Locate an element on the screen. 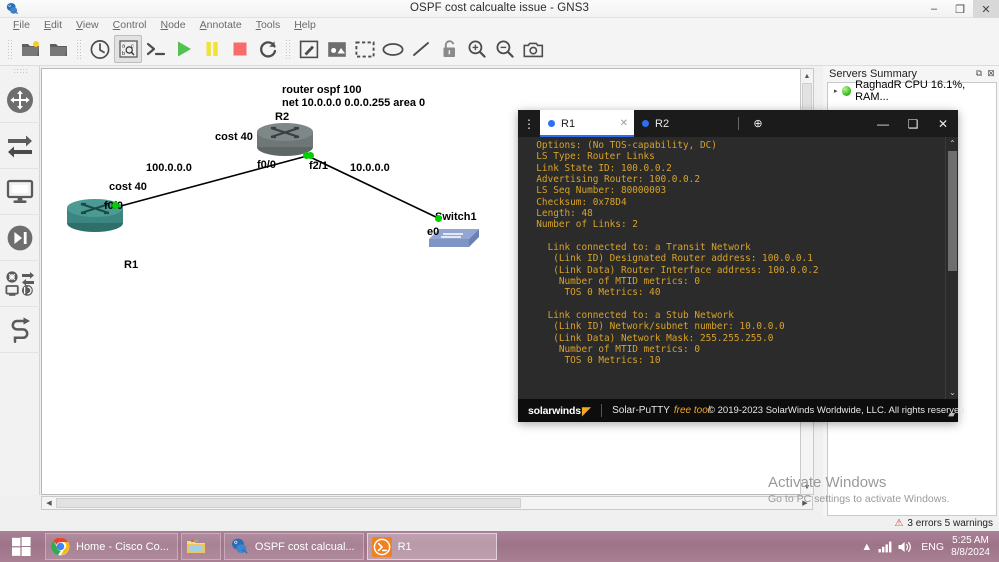 The image size is (999, 562). taskbar-putty: R1 is located at coordinates (431, 546).